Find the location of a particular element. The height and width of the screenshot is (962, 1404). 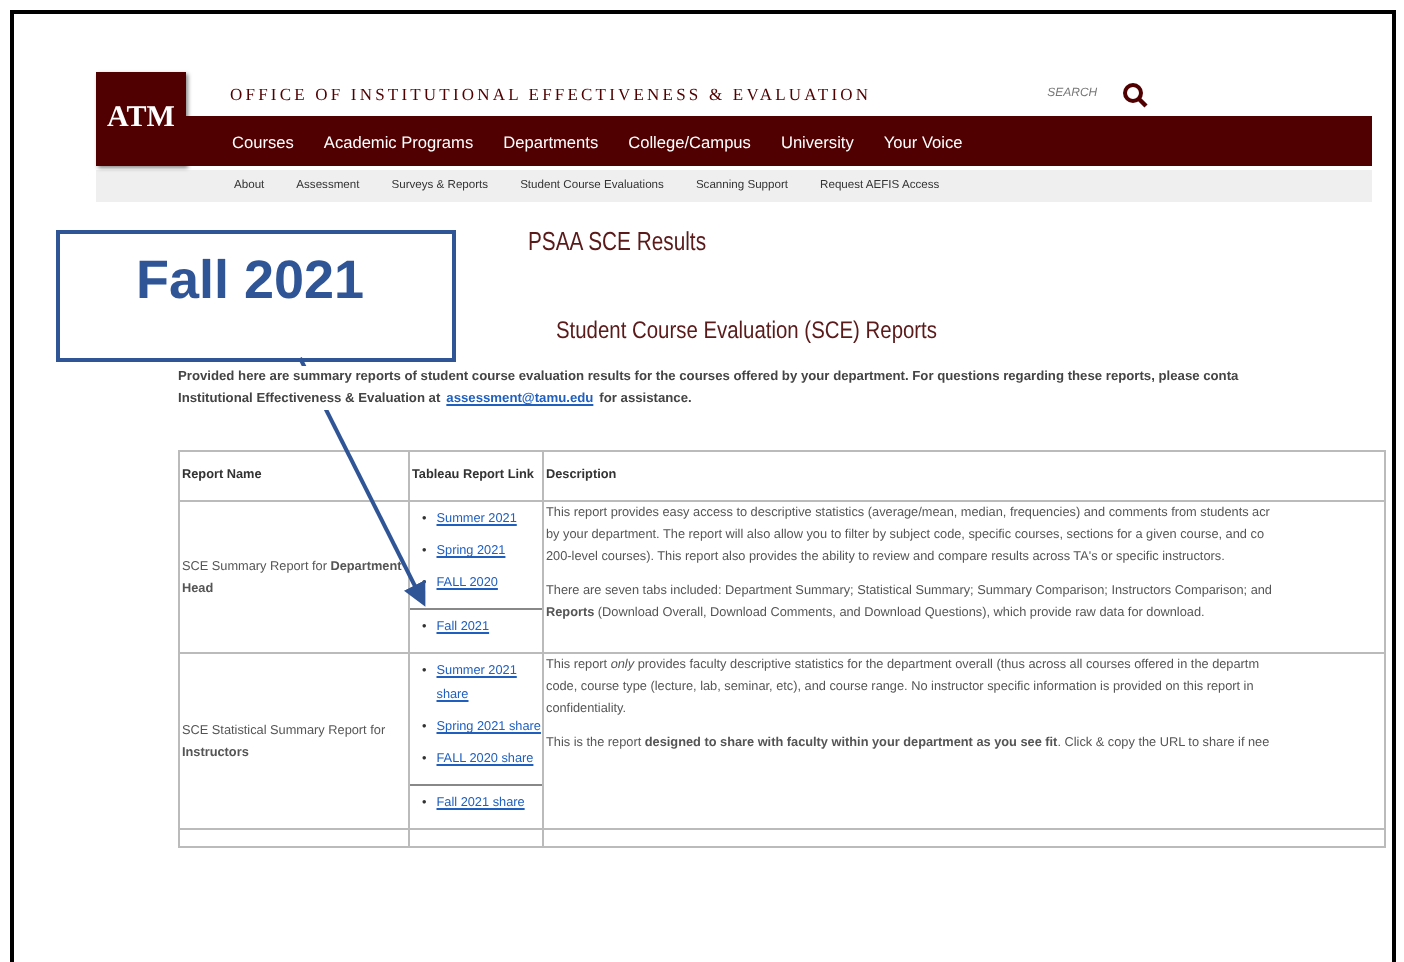

section-title: Student Course Evaluation (SCE) Reports is located at coordinates (747, 330).